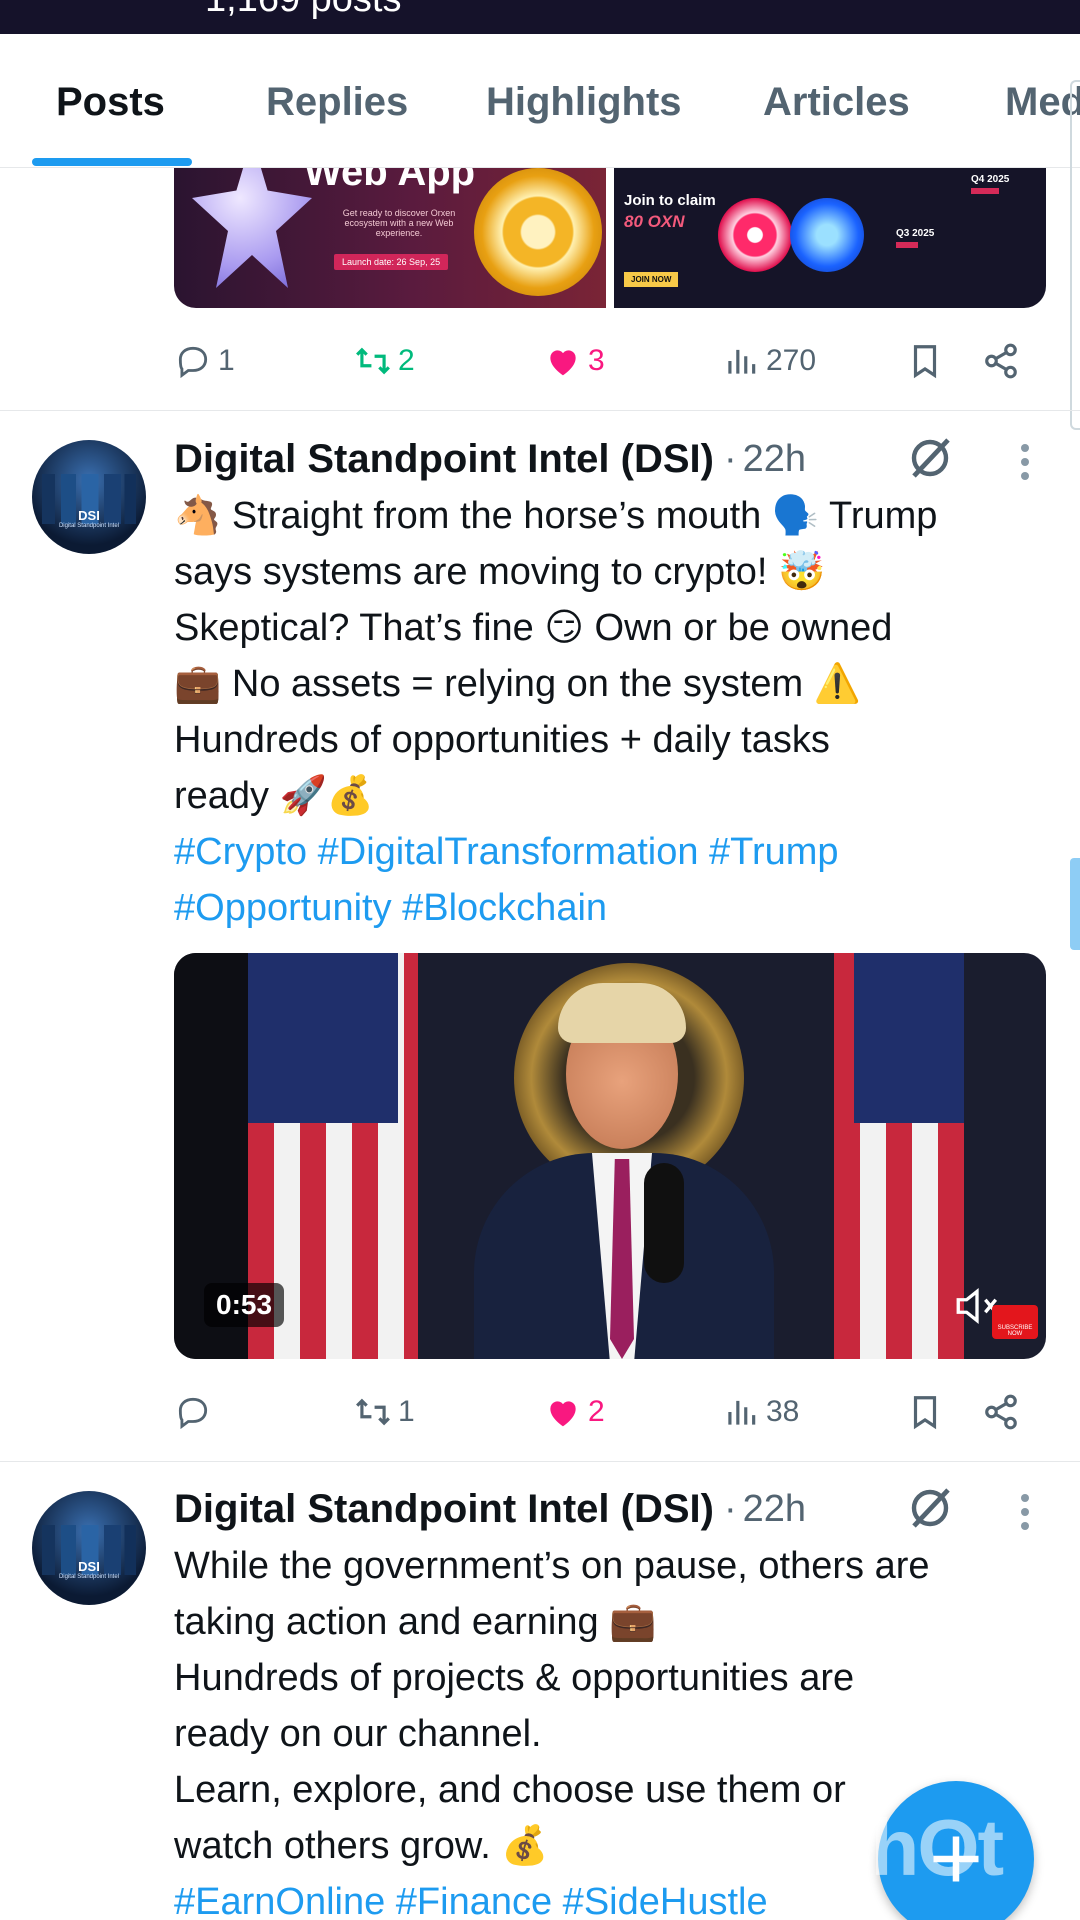 This screenshot has height=1920, width=1080. Describe the element at coordinates (614, 852) in the screenshot. I see `hashtag-line: #Crypto #DigitalTransformation #Trump` at that location.